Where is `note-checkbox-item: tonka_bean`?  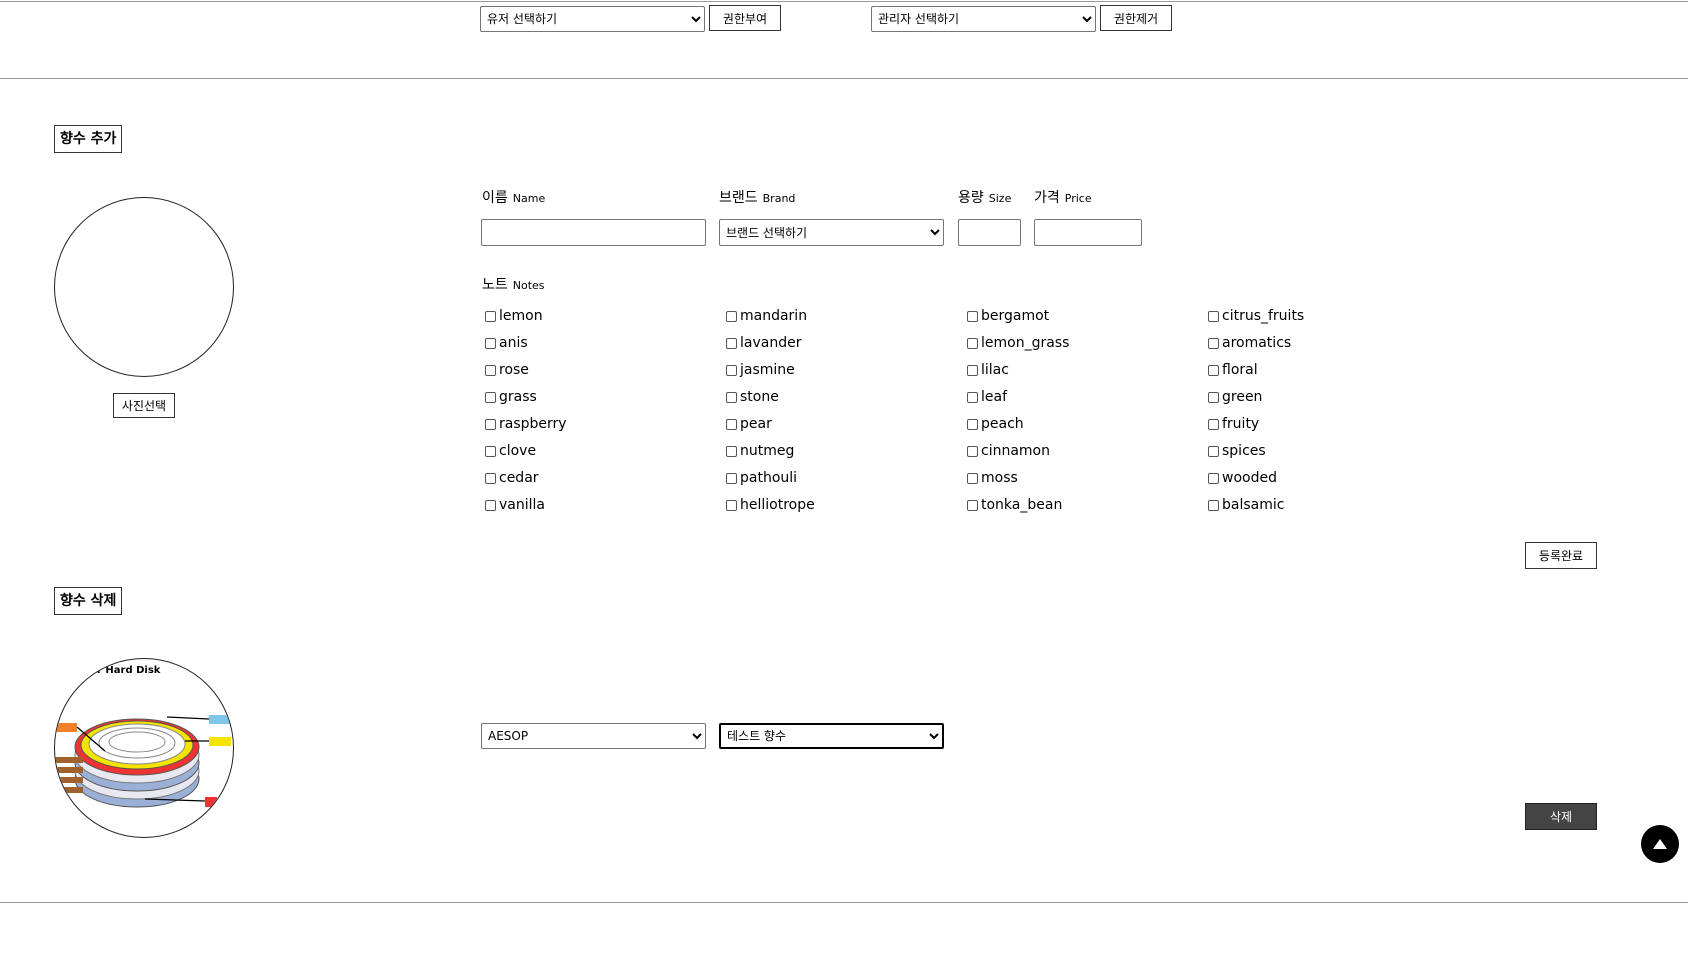
note-checkbox-item: tonka_bean is located at coordinates (1014, 505).